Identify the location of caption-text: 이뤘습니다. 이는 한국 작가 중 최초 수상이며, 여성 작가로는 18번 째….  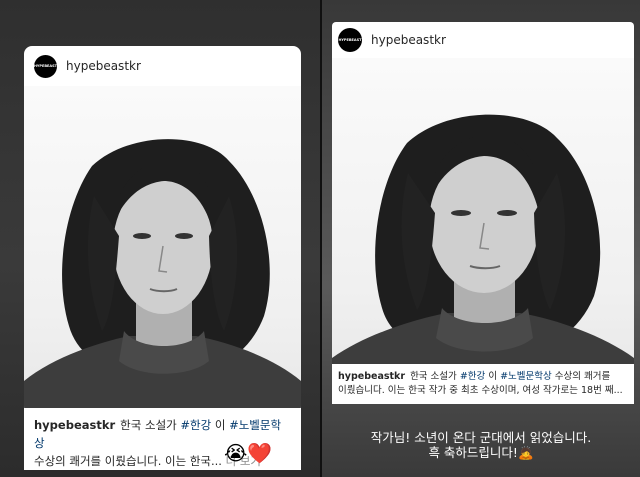
(480, 390).